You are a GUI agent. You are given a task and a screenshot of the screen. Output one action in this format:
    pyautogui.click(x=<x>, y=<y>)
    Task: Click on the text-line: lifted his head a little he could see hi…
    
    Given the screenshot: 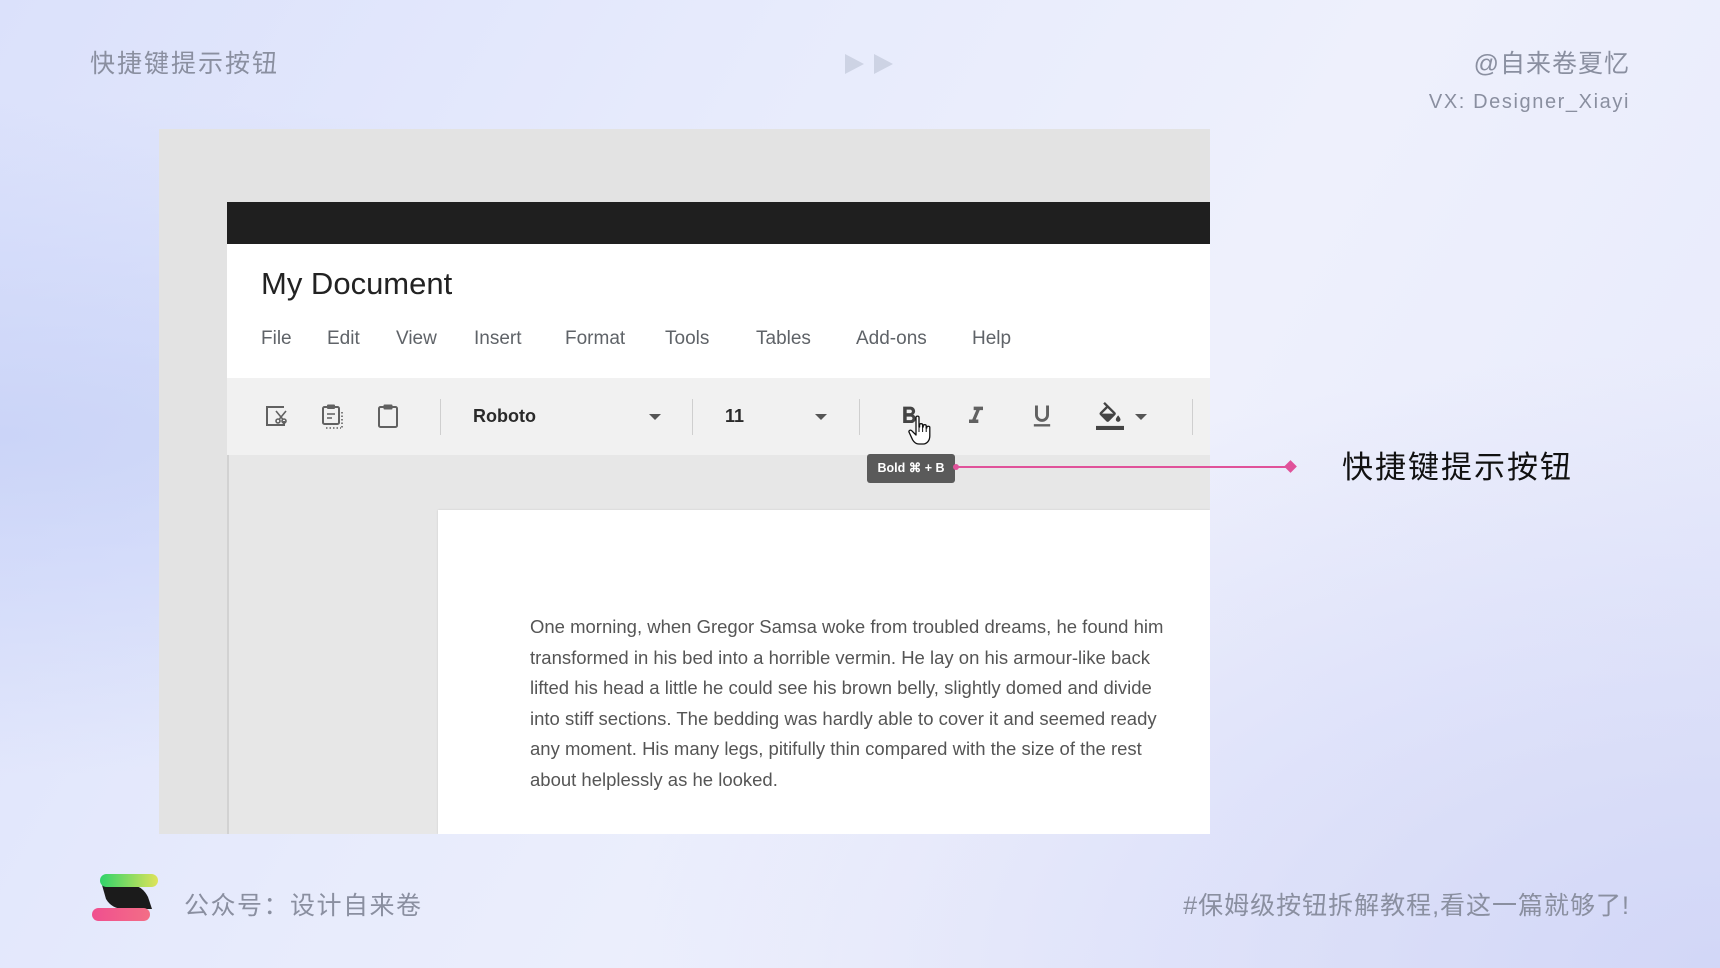 What is the action you would take?
    pyautogui.click(x=841, y=688)
    